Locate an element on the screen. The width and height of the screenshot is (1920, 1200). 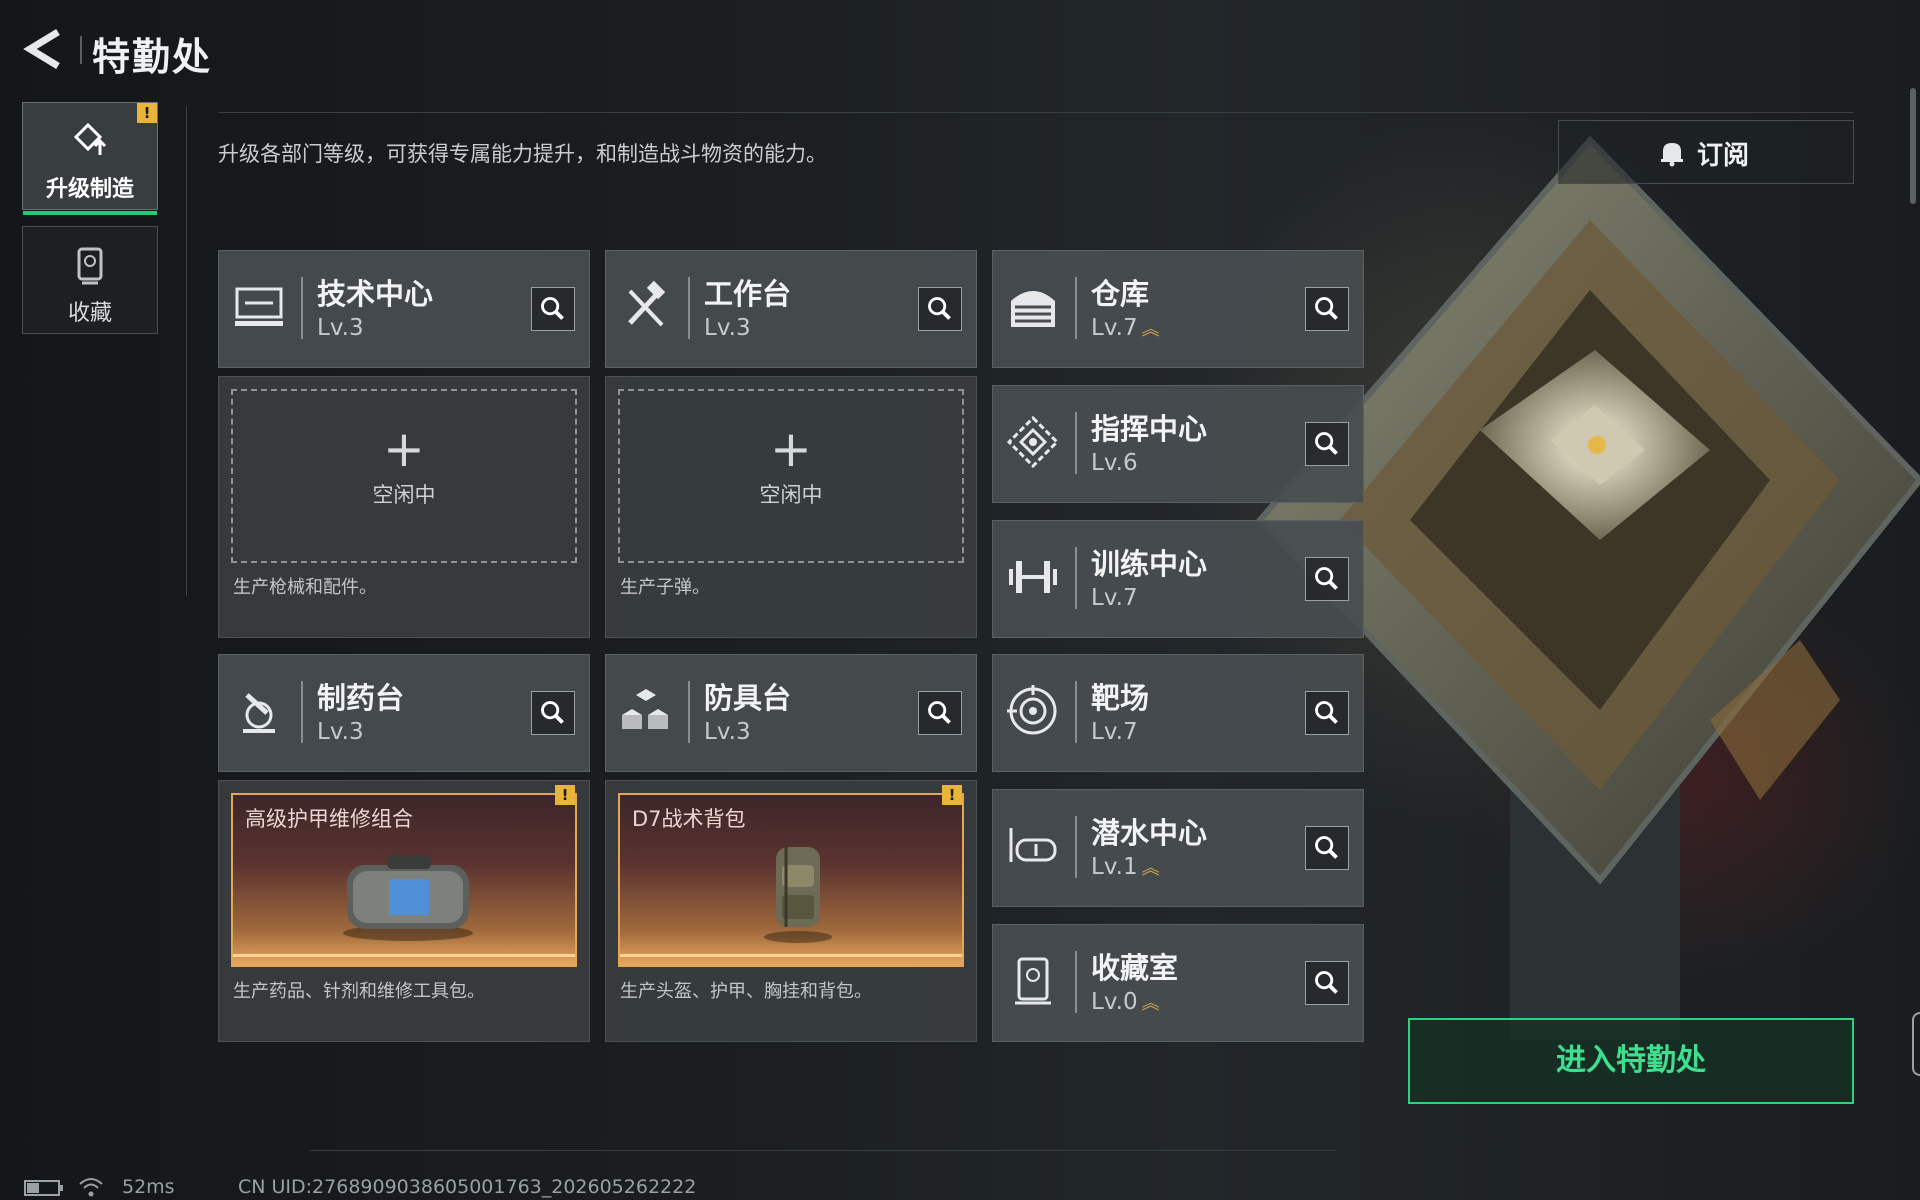
armor-boxes-icon is located at coordinates (645, 709).